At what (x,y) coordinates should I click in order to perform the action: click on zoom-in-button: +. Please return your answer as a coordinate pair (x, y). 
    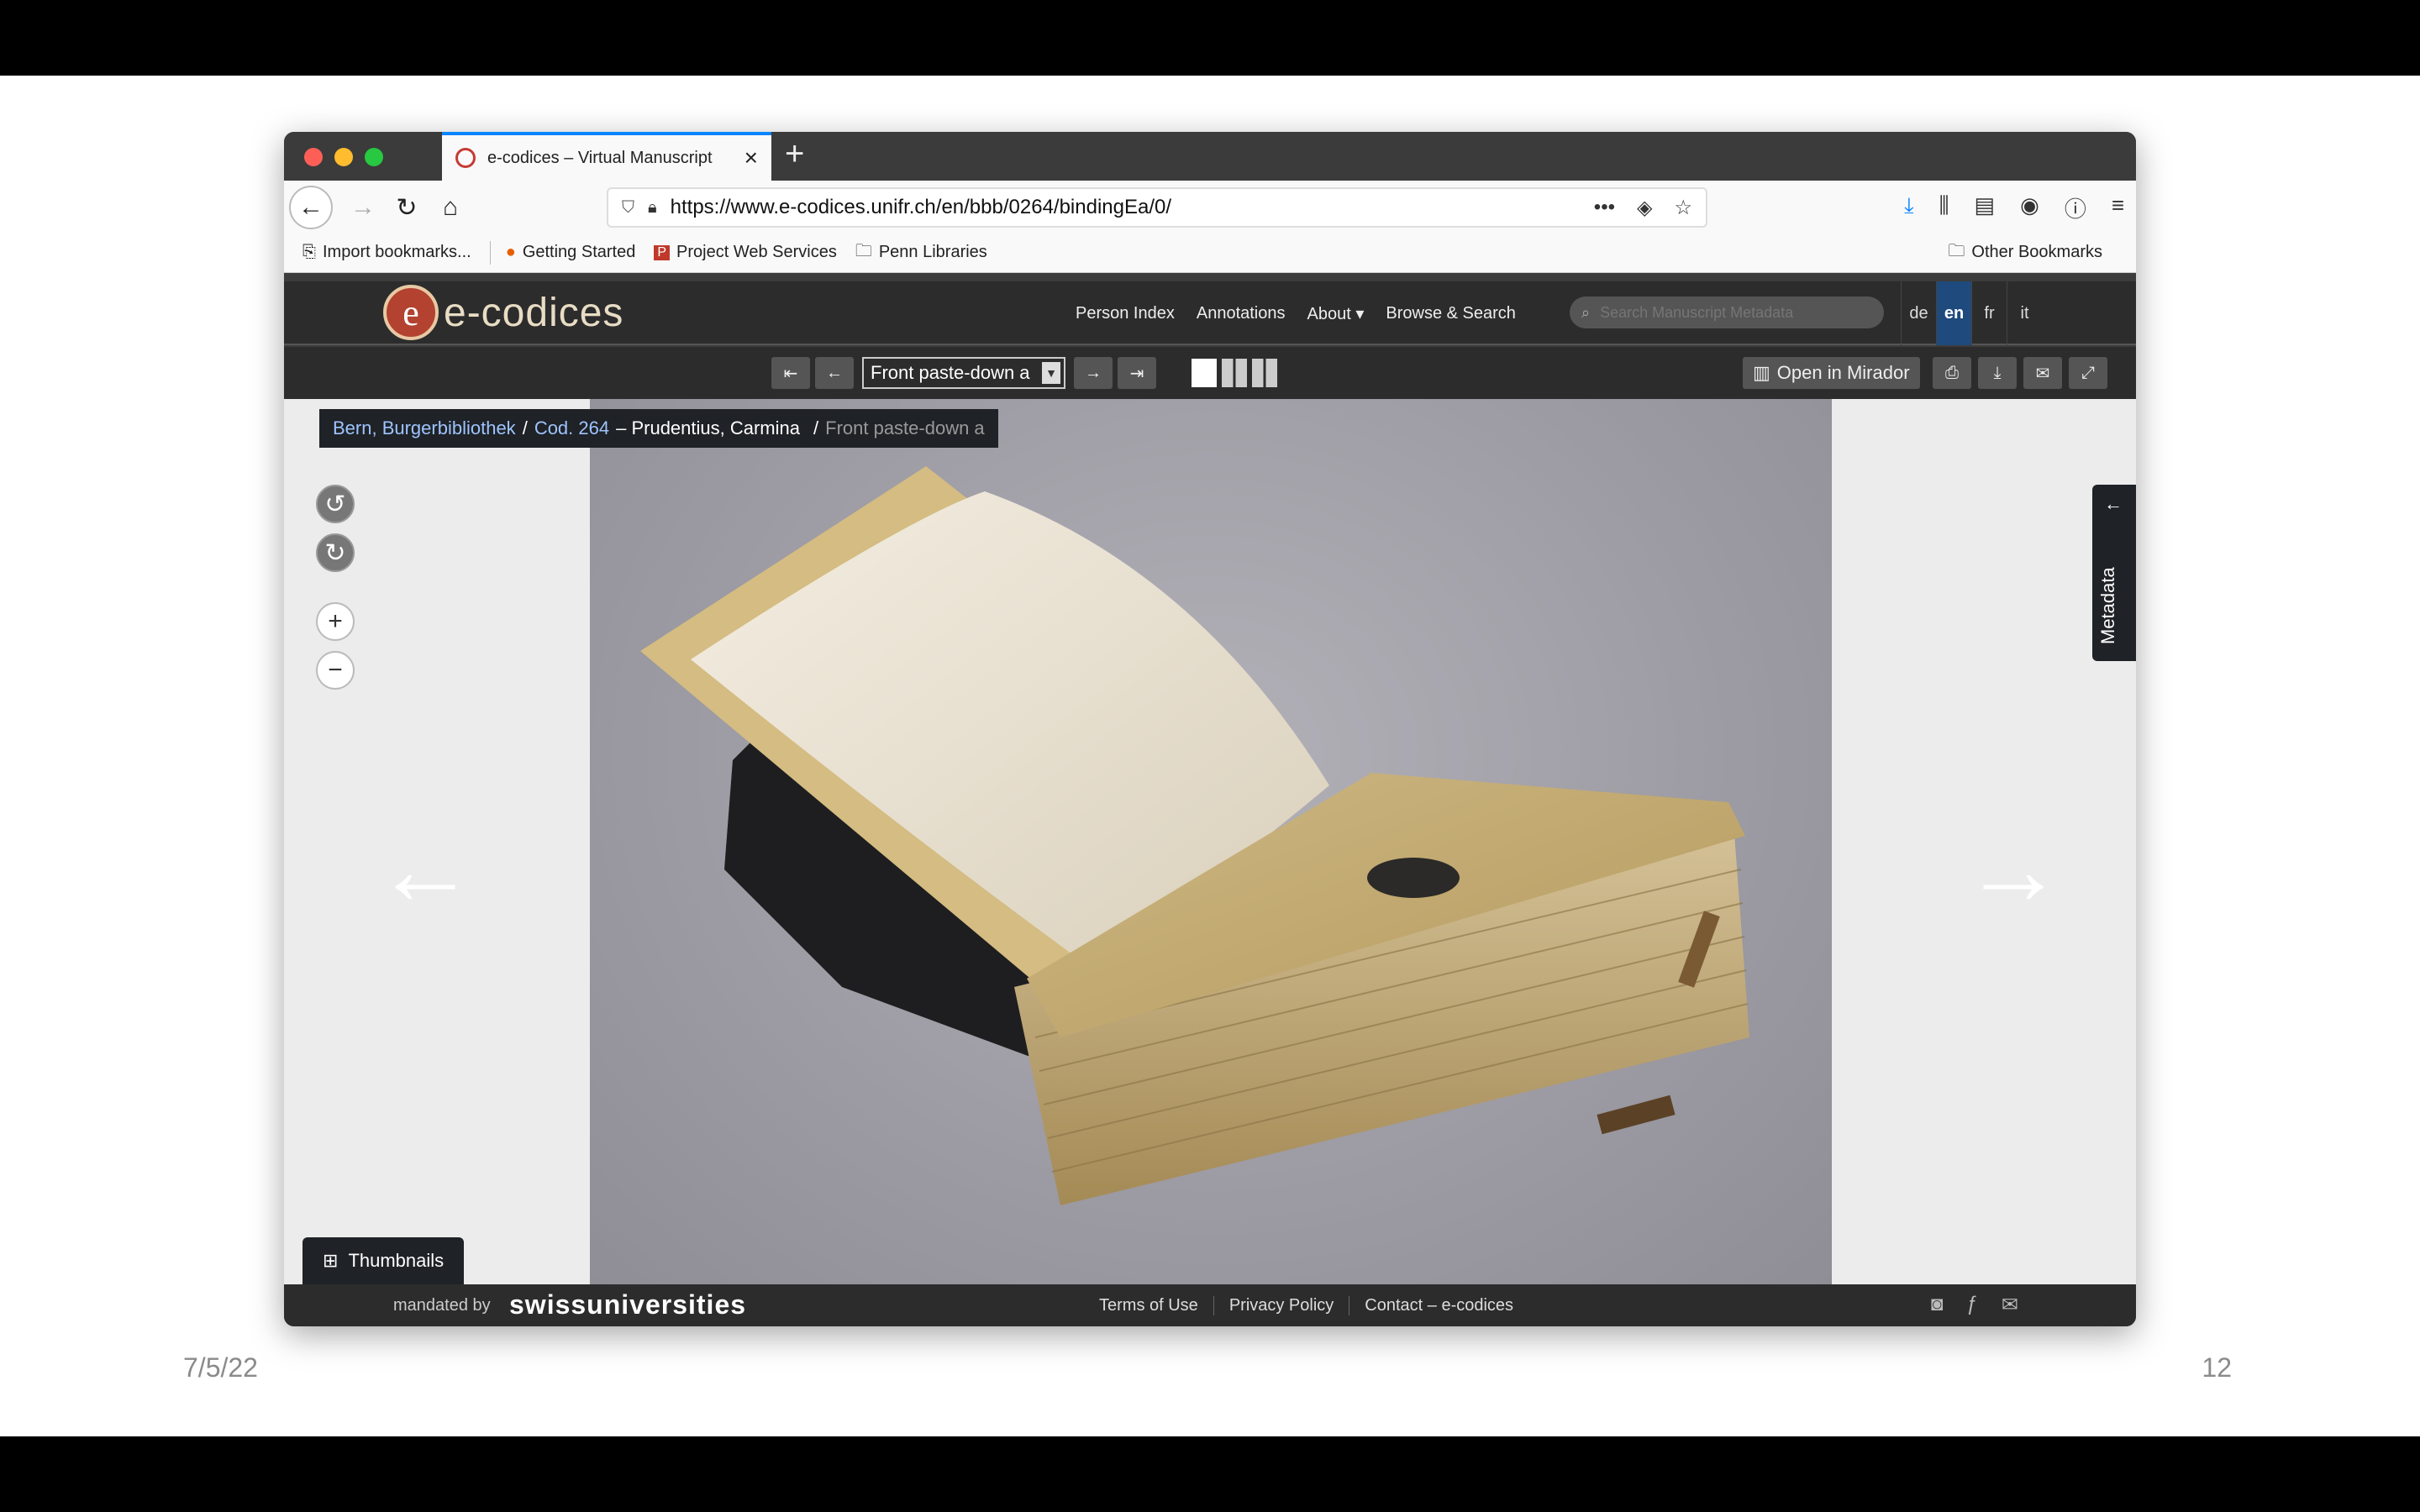
    Looking at the image, I should click on (336, 621).